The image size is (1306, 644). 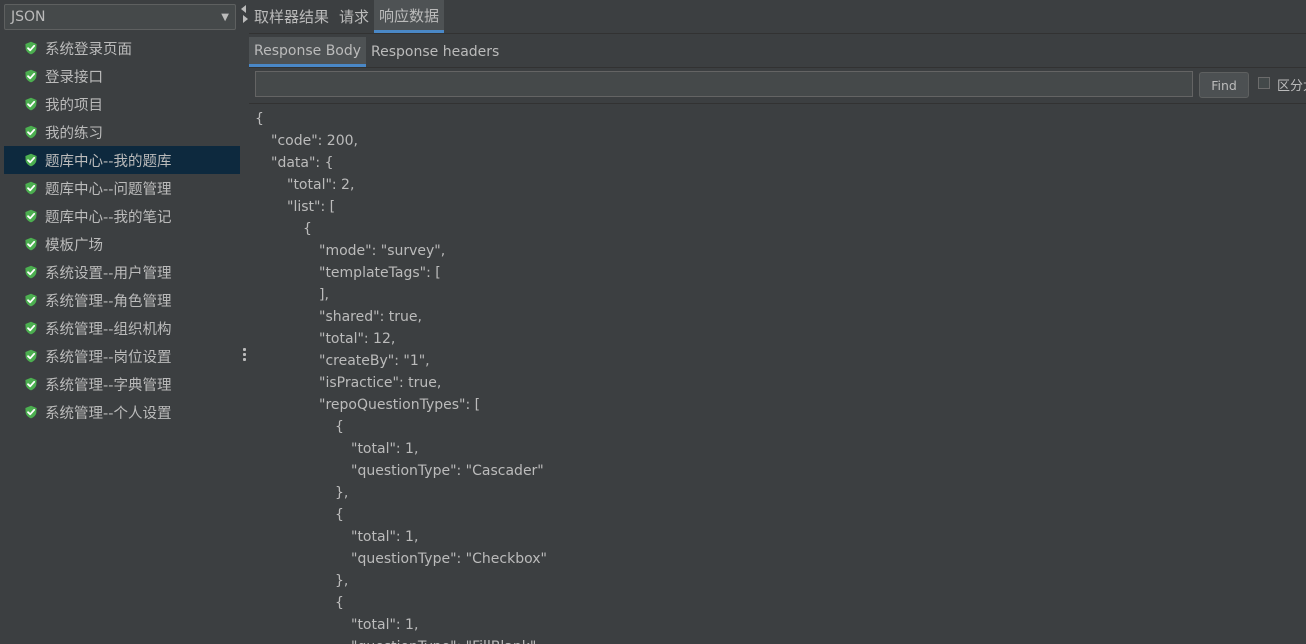 I want to click on json-line: "repoQuestionTypes": [, so click(x=400, y=405).